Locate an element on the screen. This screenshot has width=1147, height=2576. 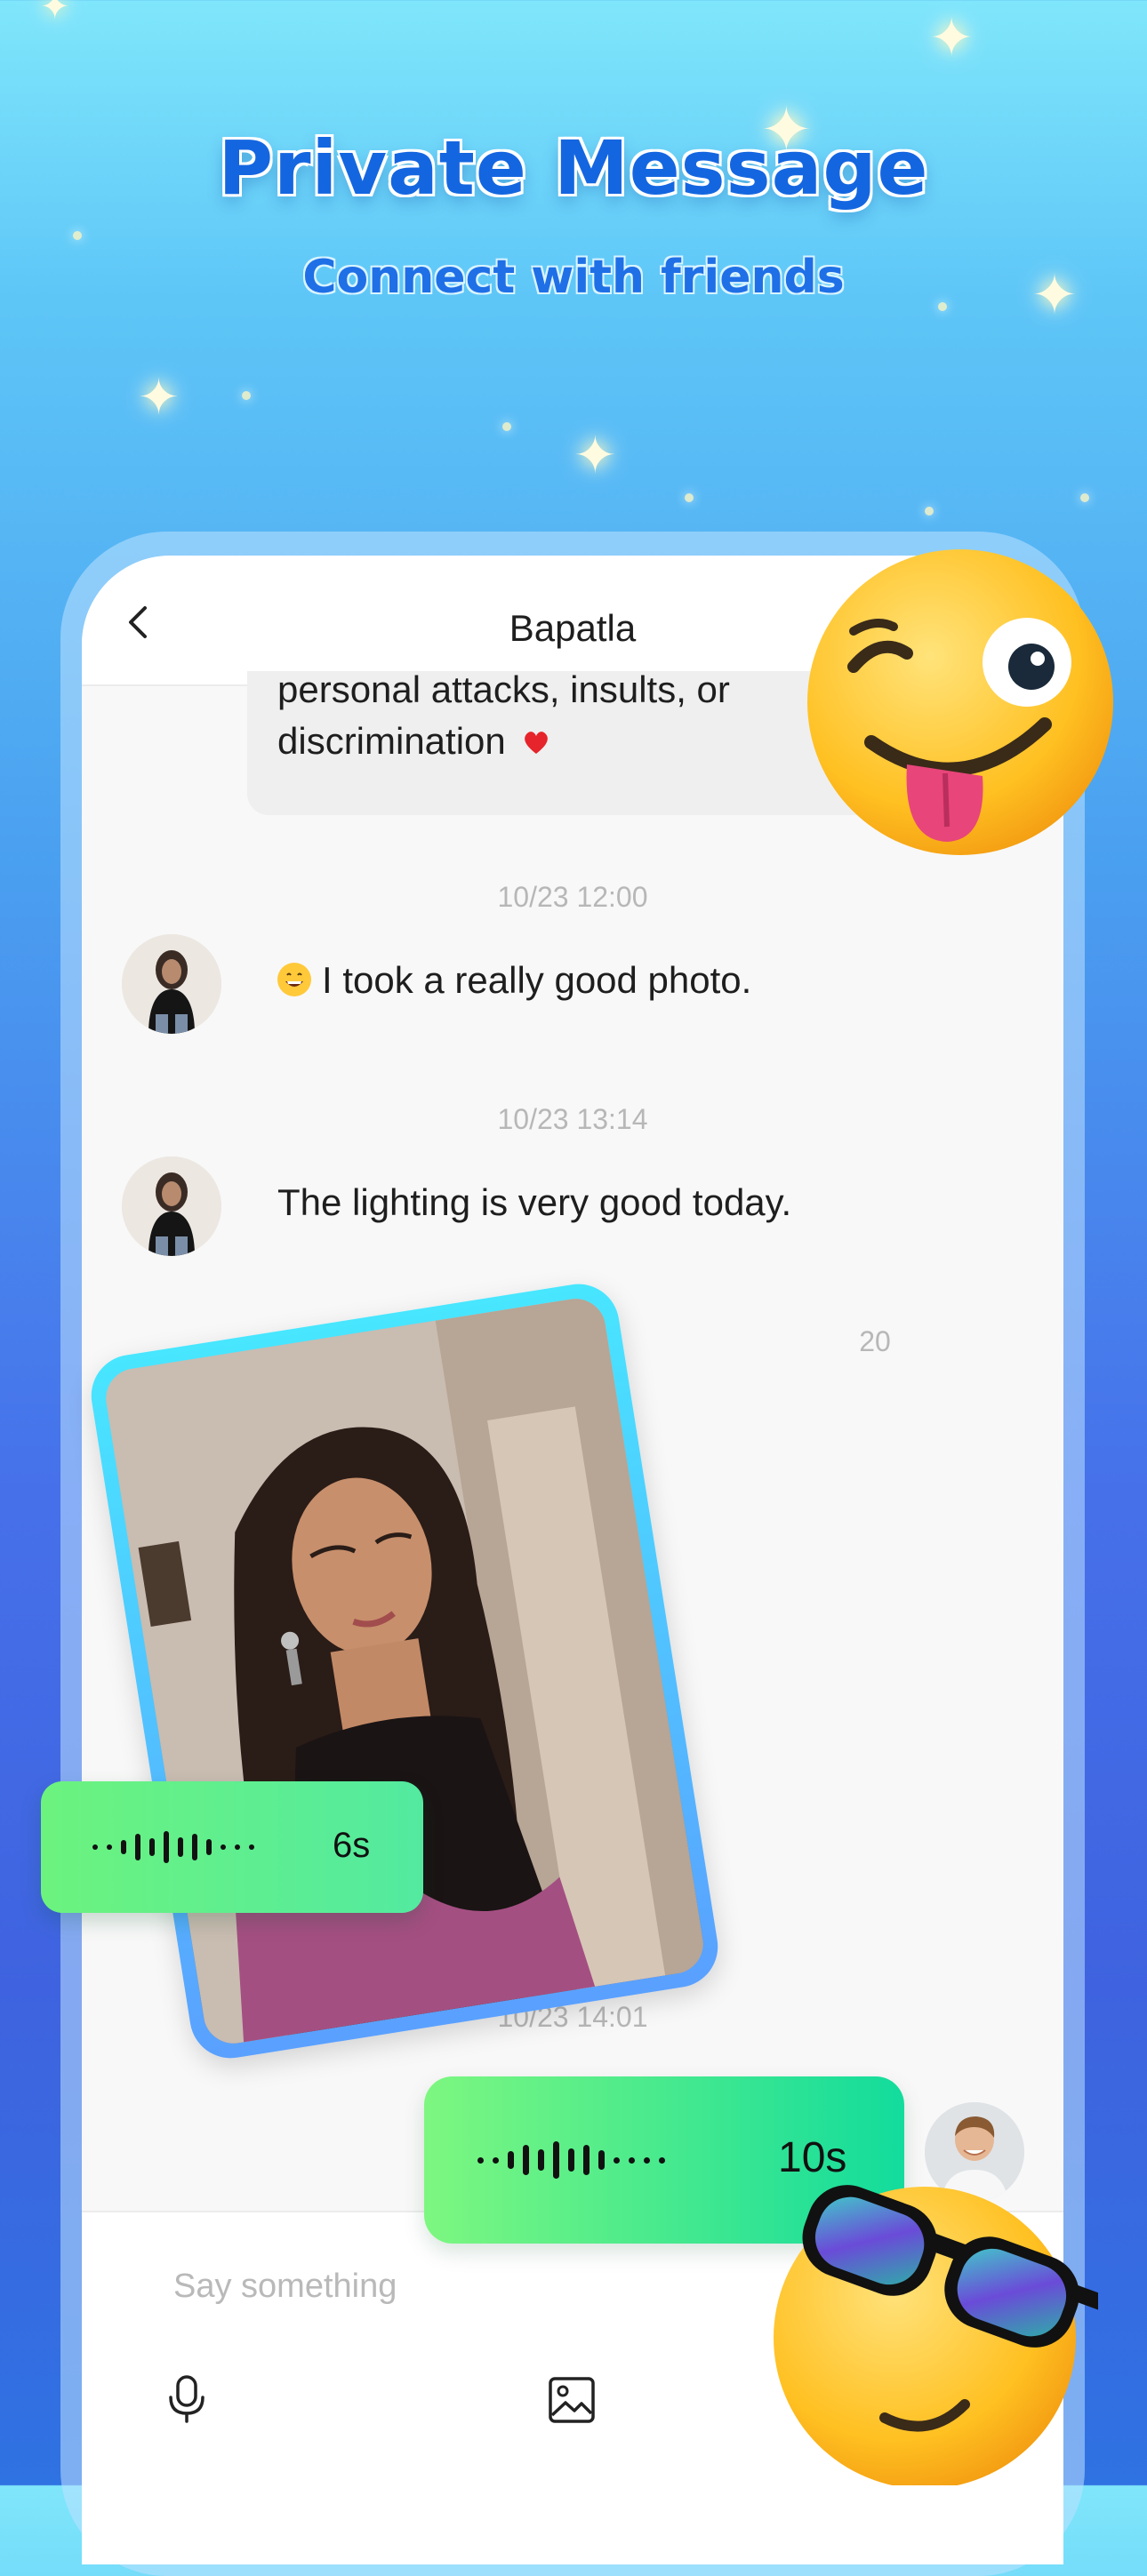
message-row: The lighting is very good today. is located at coordinates (566, 1207).